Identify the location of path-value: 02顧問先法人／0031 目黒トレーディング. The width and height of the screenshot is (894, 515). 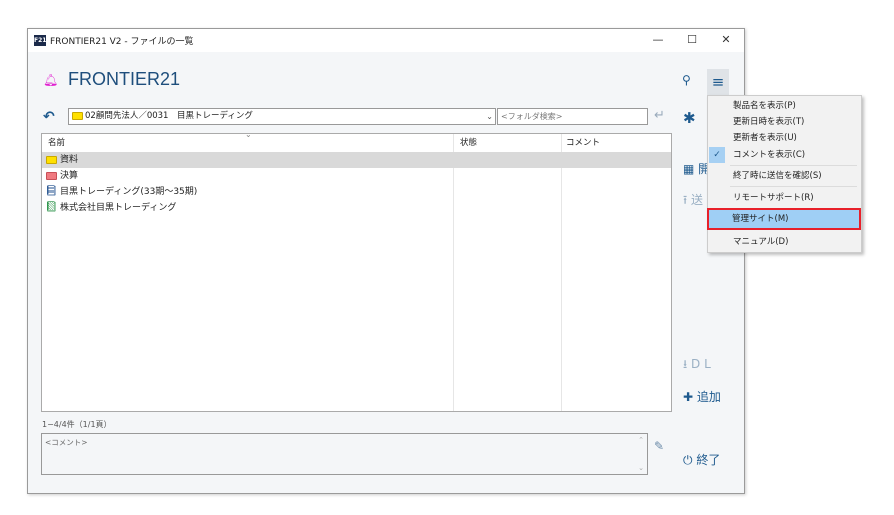
(169, 116).